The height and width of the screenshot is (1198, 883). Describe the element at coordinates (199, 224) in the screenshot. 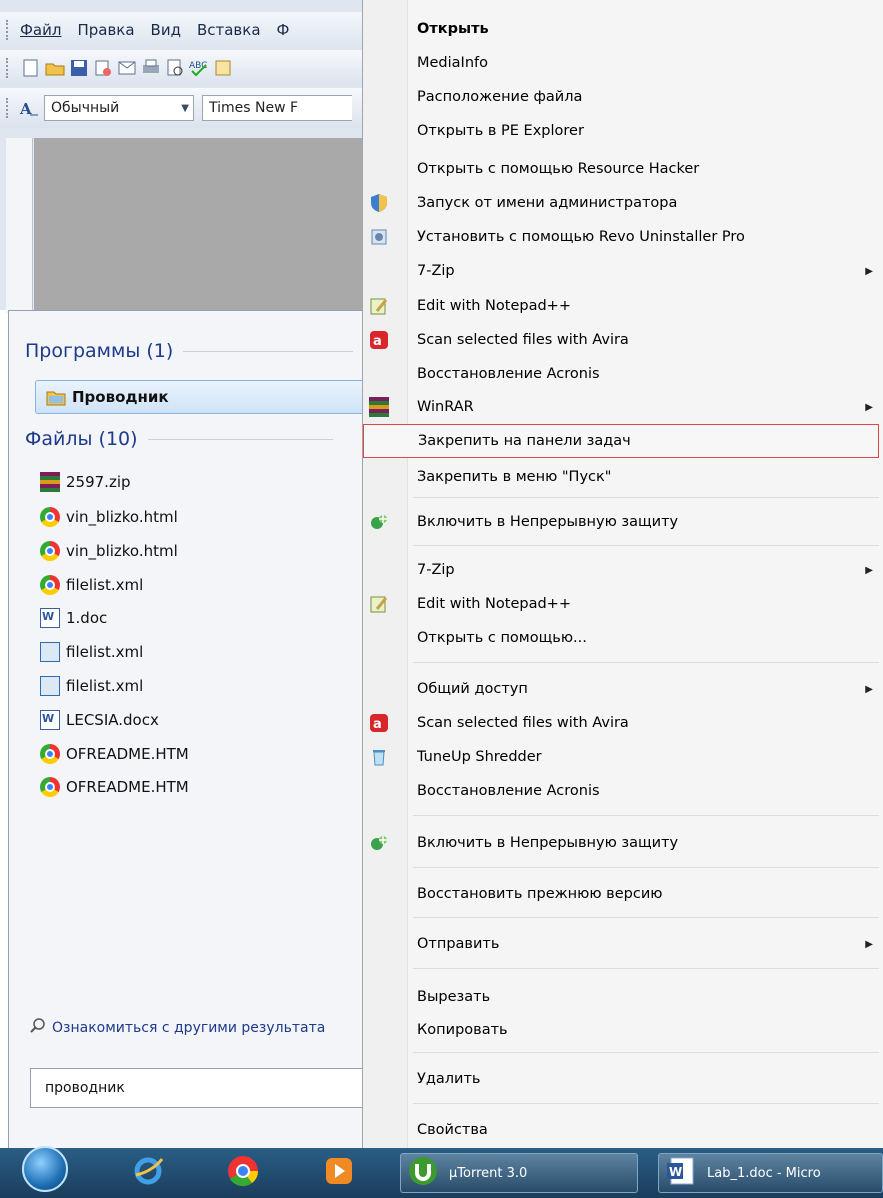

I see `document-area` at that location.